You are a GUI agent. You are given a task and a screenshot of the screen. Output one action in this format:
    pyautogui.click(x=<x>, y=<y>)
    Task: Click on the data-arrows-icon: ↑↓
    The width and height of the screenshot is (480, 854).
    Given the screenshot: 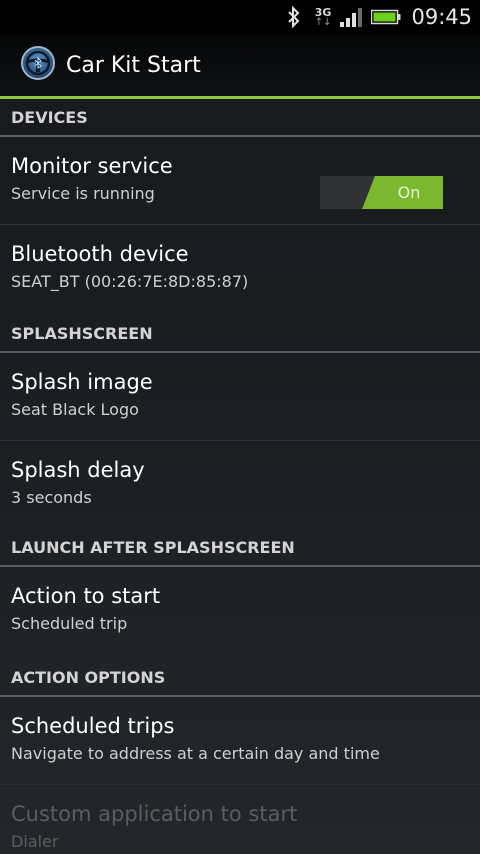 What is the action you would take?
    pyautogui.click(x=323, y=22)
    